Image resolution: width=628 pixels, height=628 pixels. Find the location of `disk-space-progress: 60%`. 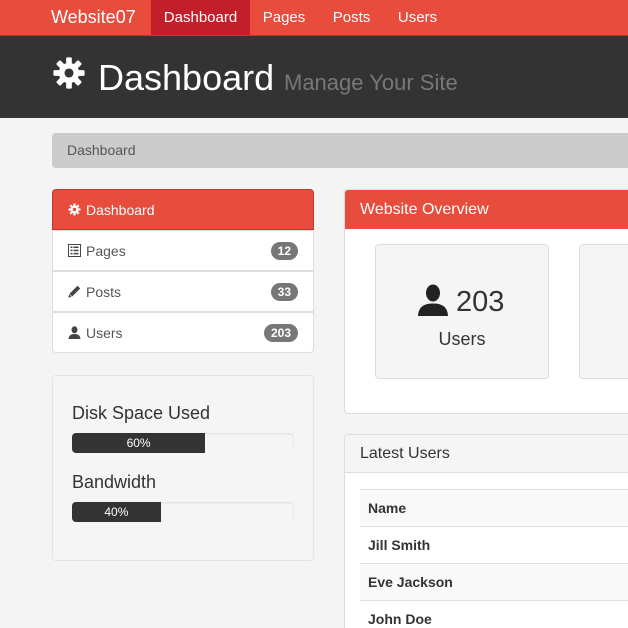

disk-space-progress: 60% is located at coordinates (183, 443).